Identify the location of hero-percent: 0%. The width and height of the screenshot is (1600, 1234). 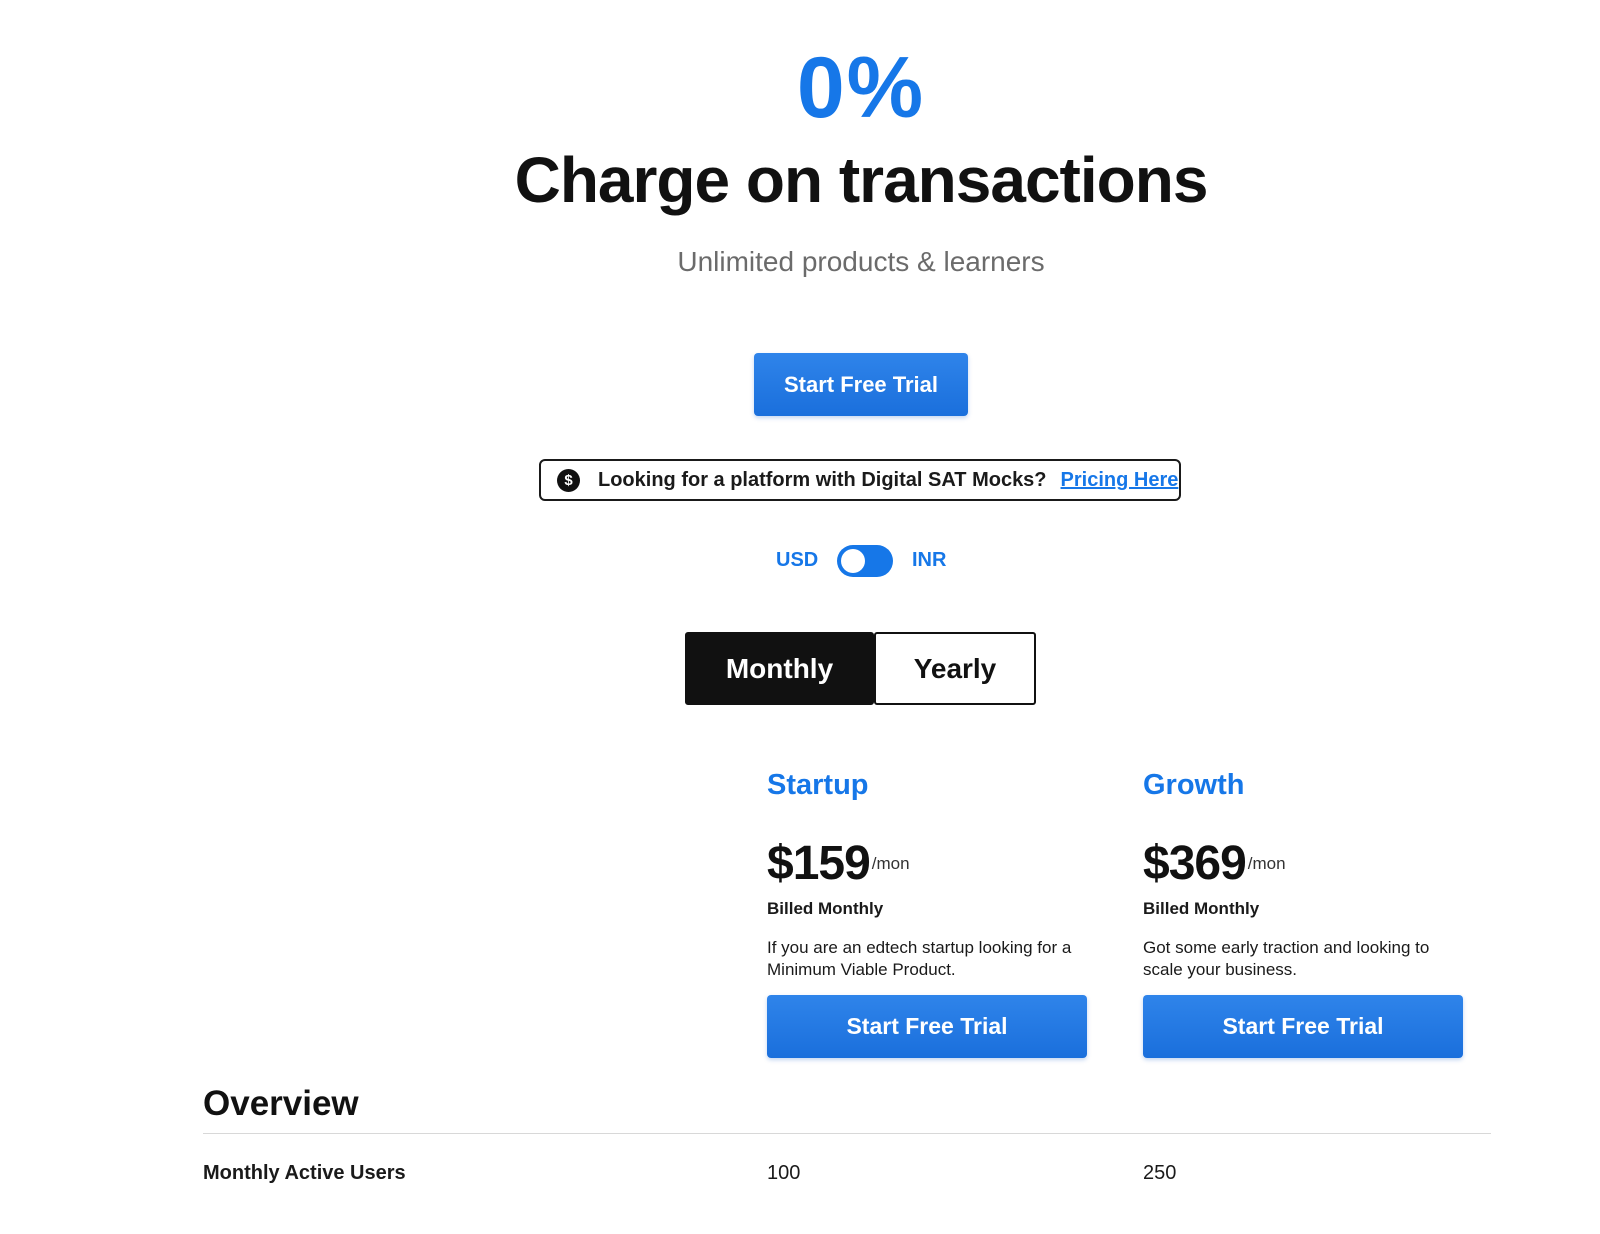
(861, 88).